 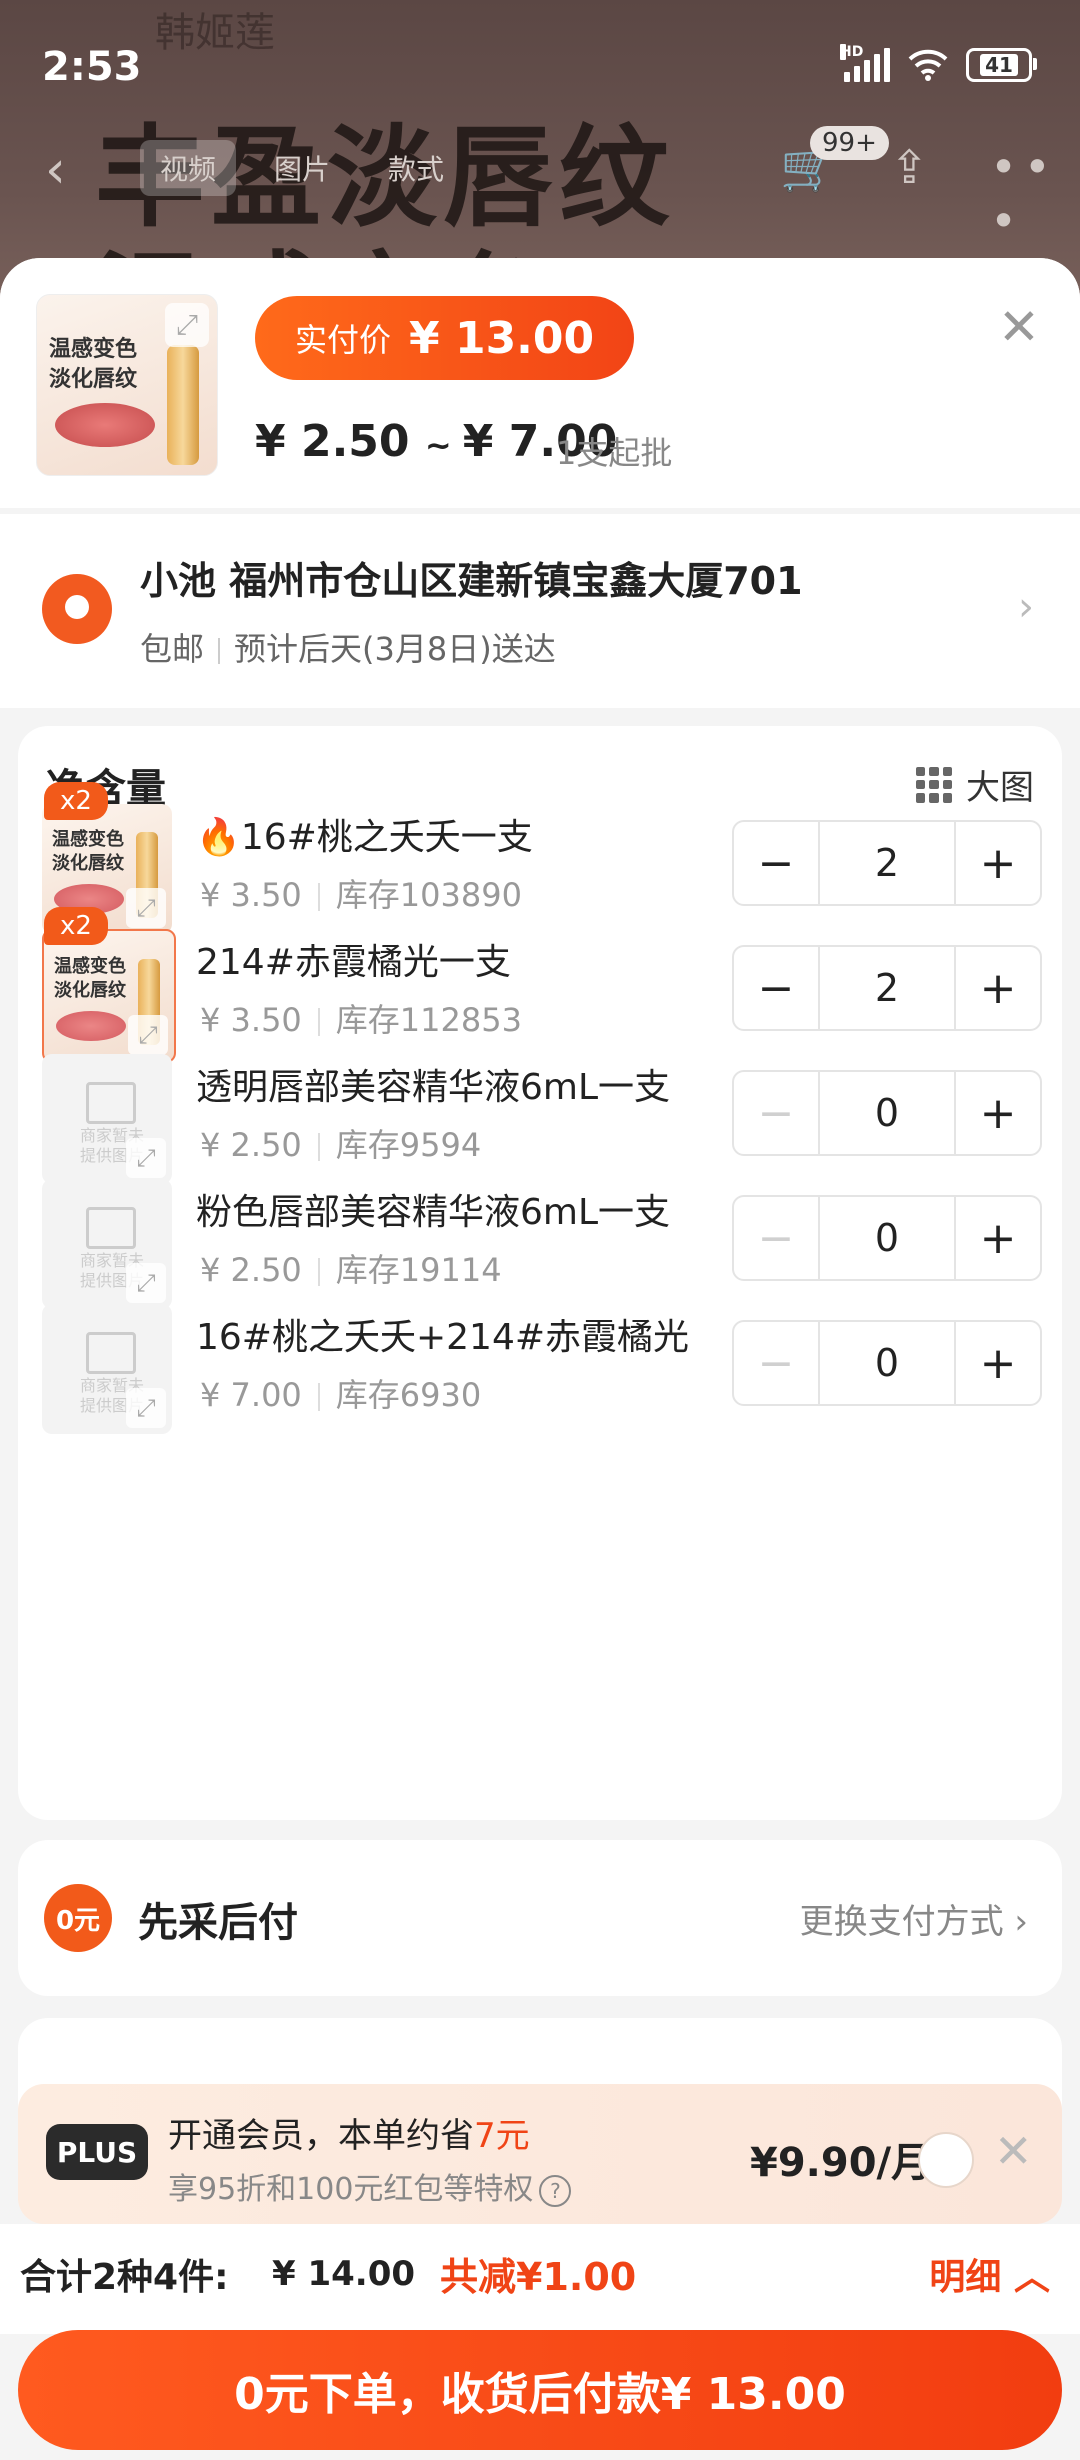 I want to click on battery-icon: 41, so click(x=1001, y=65).